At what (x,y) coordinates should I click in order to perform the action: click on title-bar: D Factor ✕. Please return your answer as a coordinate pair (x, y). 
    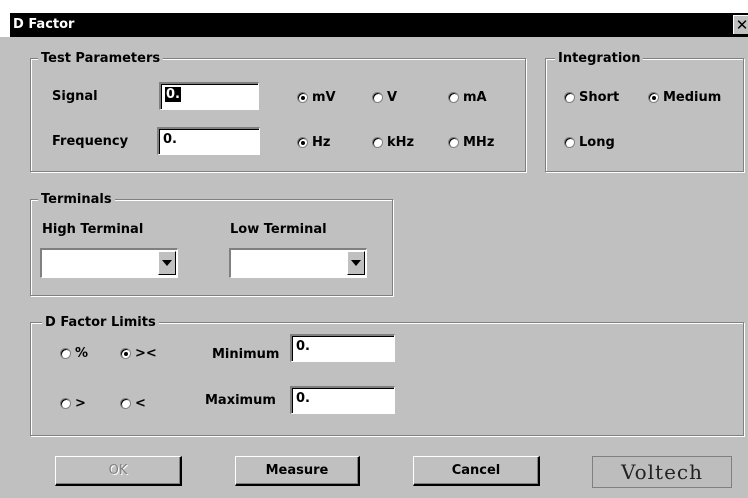
    Looking at the image, I should click on (374, 18).